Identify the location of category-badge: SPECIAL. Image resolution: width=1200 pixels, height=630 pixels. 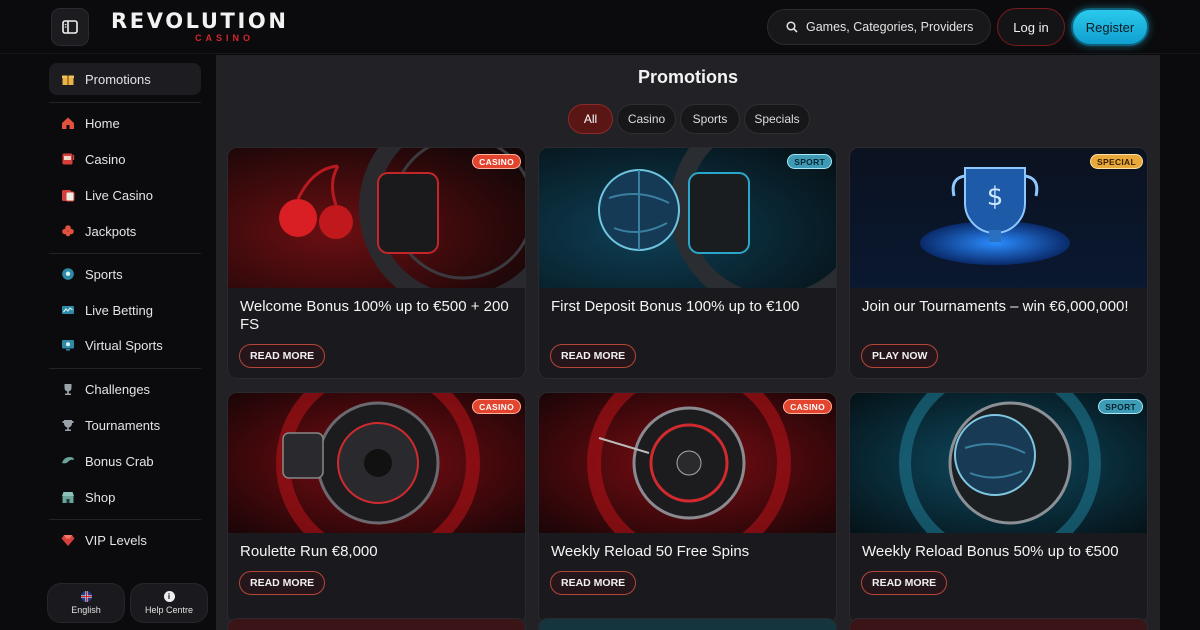
(1116, 161).